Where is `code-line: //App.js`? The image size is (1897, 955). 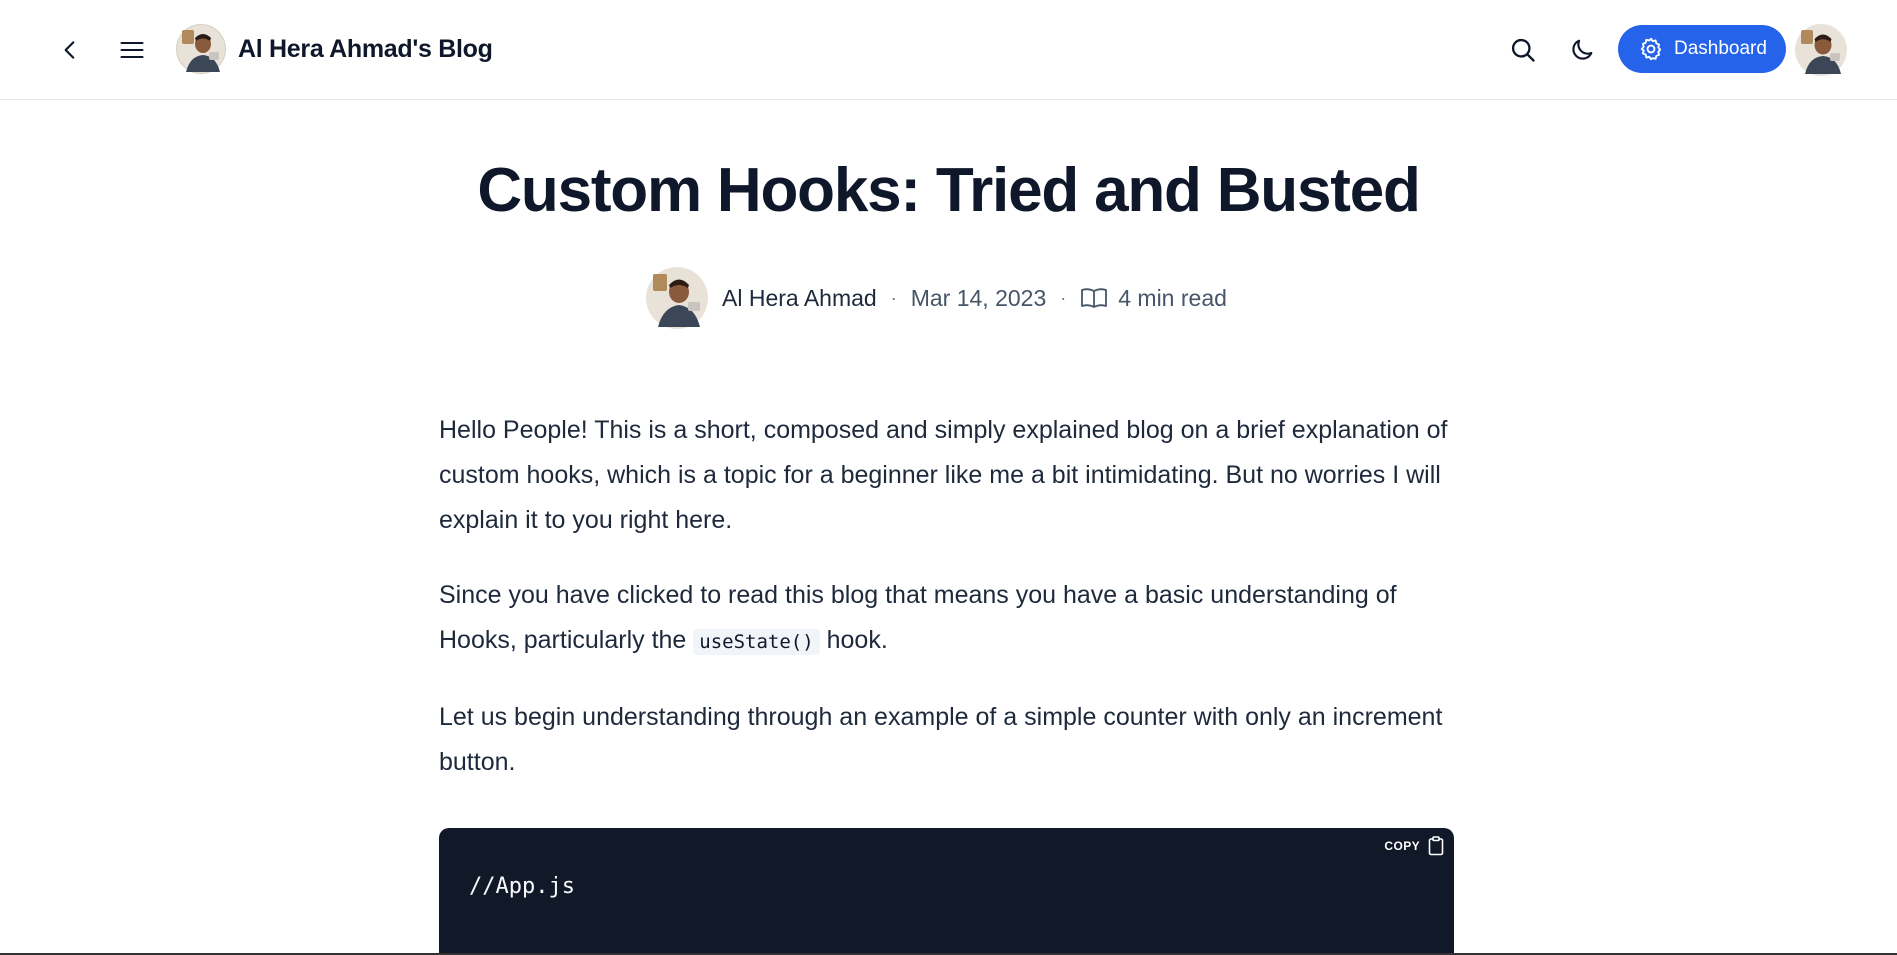
code-line: //App.js is located at coordinates (522, 886).